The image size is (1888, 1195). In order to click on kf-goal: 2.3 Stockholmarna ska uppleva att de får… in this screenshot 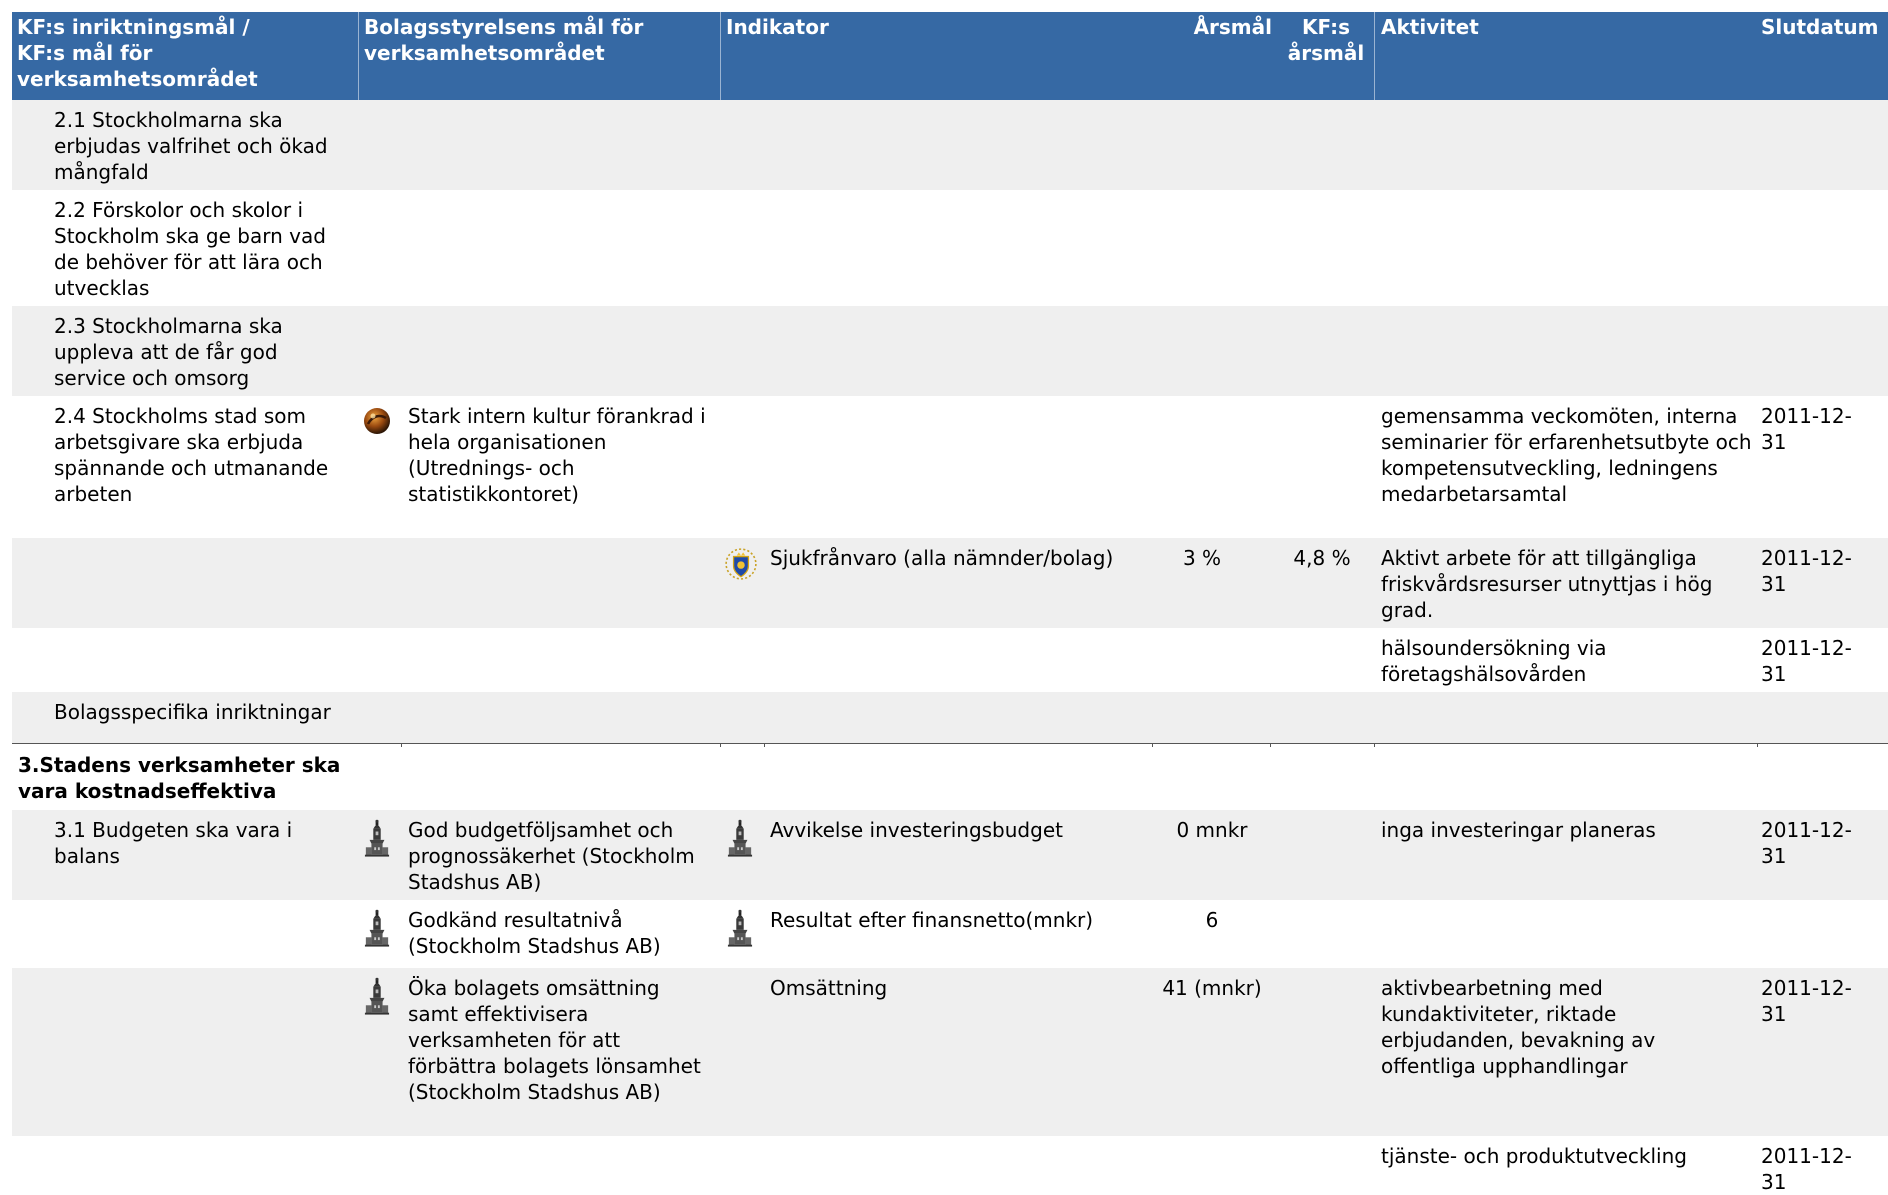, I will do `click(168, 352)`.